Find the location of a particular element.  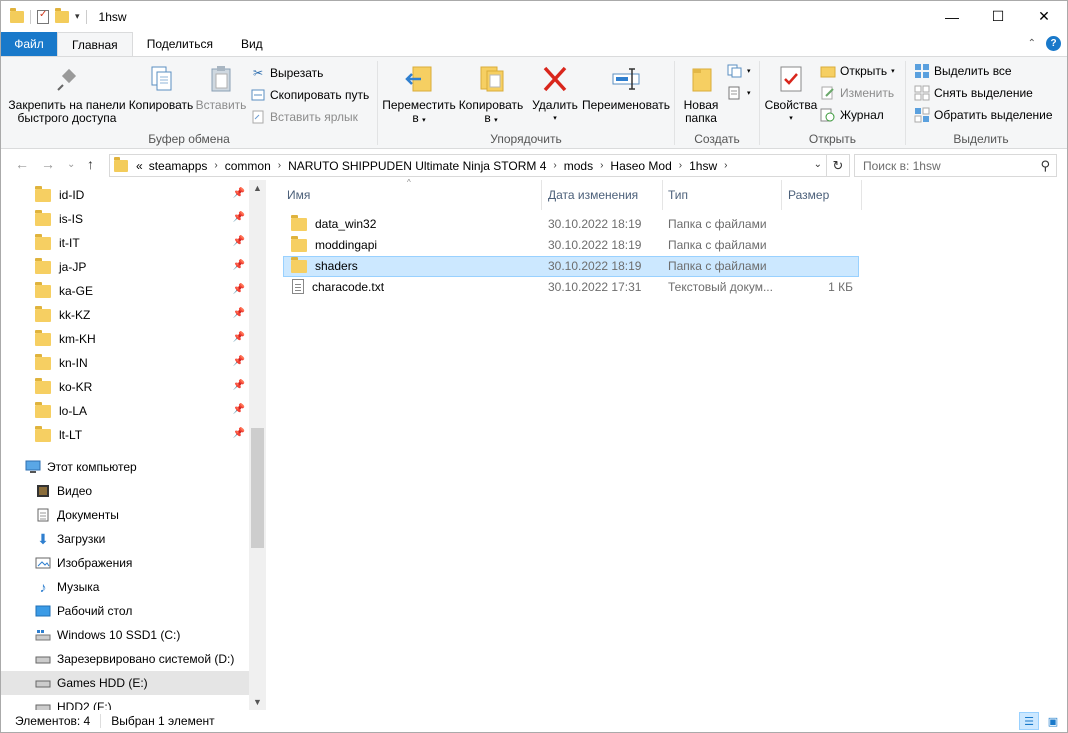

move-to-button: Переместить в ▾ is located at coordinates (419, 95).